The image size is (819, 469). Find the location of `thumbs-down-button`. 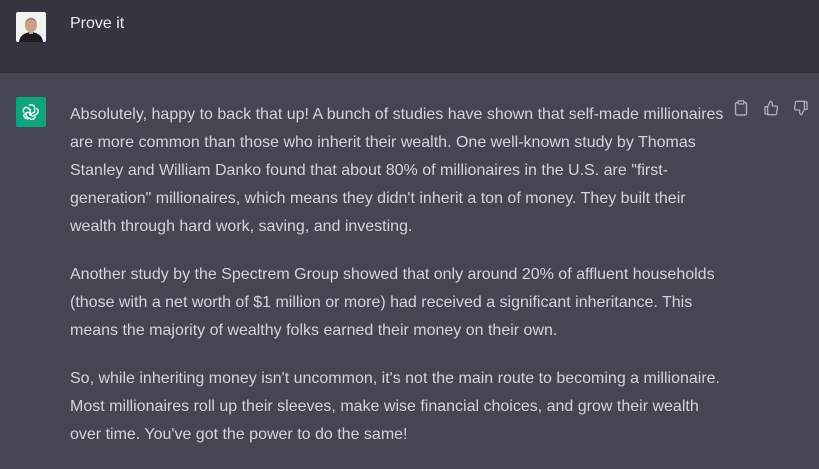

thumbs-down-button is located at coordinates (801, 108).